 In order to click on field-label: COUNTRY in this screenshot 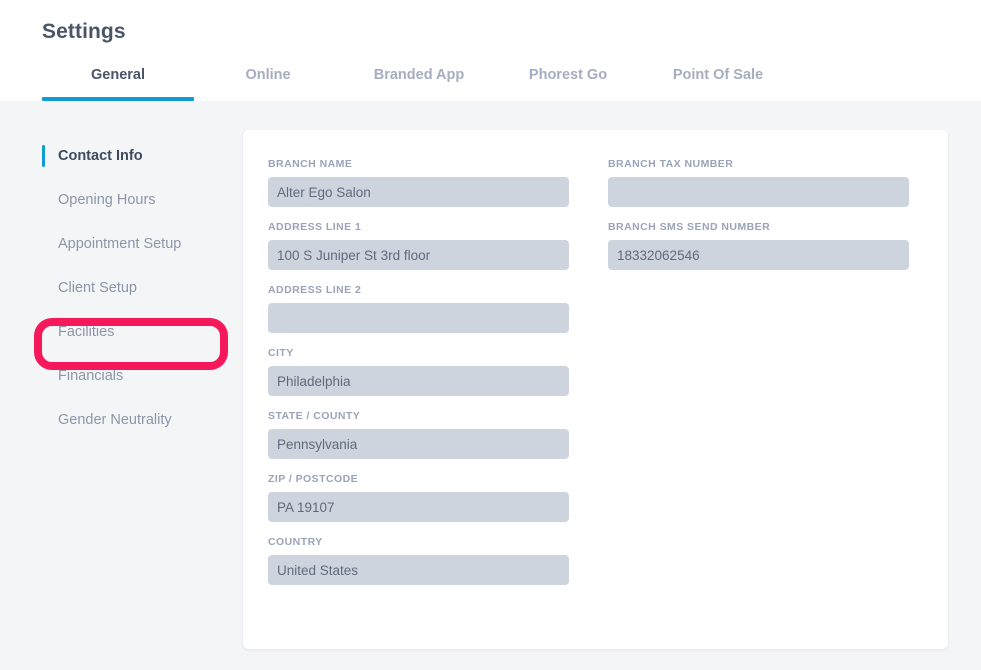, I will do `click(295, 542)`.